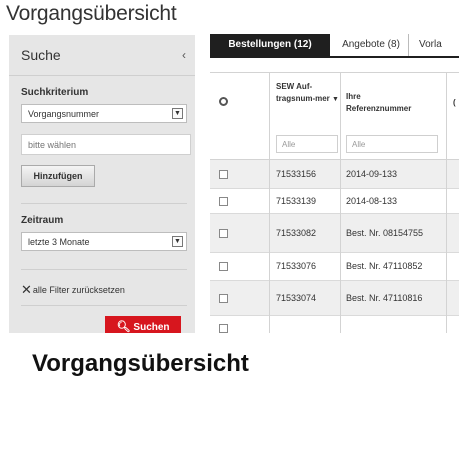  Describe the element at coordinates (334, 267) in the screenshot. I see `table-row: 71533076 Best. Nr. 47110852` at that location.